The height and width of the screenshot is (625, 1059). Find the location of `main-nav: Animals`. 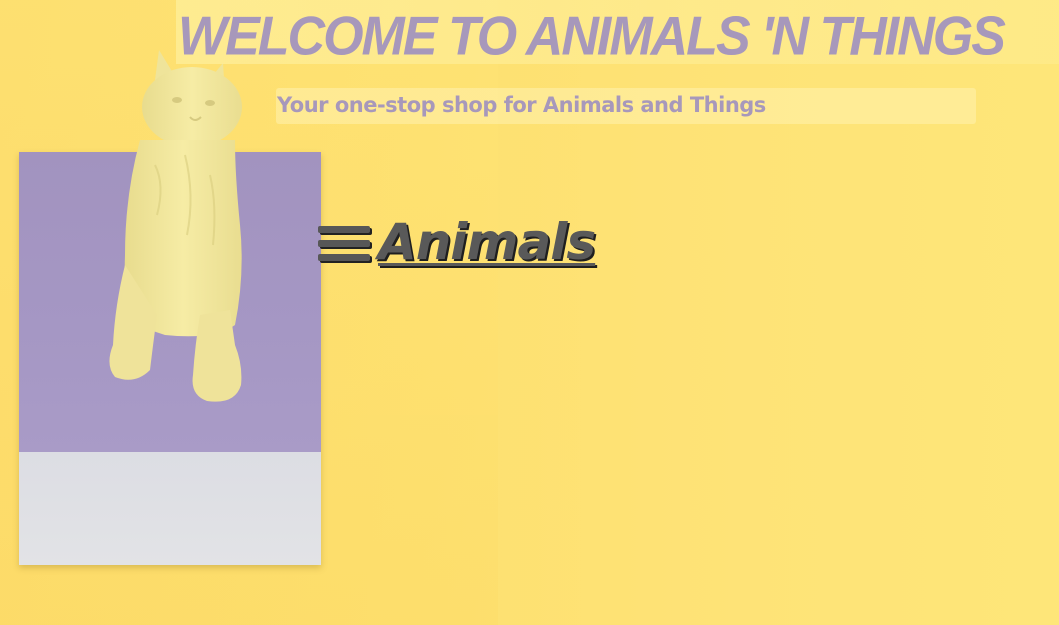

main-nav: Animals is located at coordinates (456, 242).